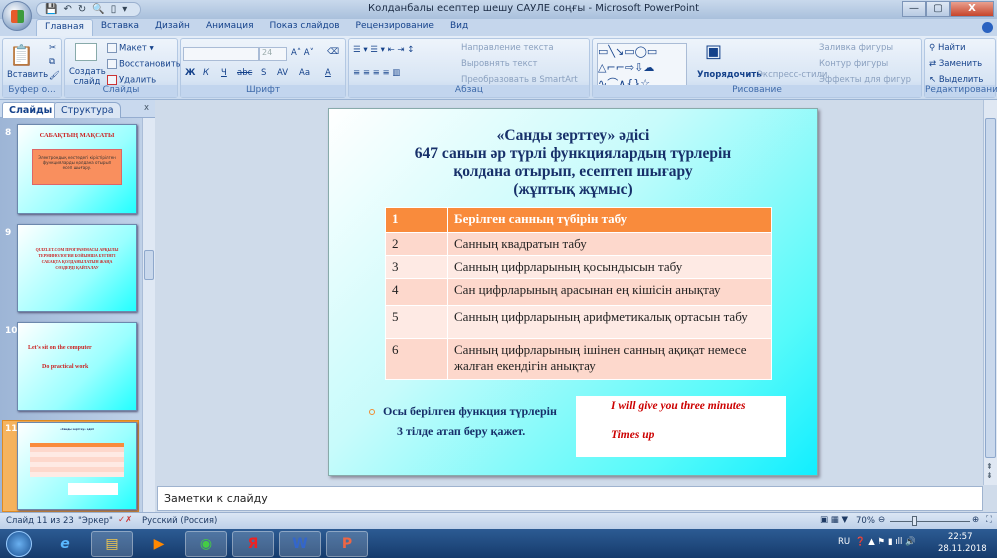 The image size is (997, 558). I want to click on shape-fill-button: Заливка фигуры, so click(856, 48).